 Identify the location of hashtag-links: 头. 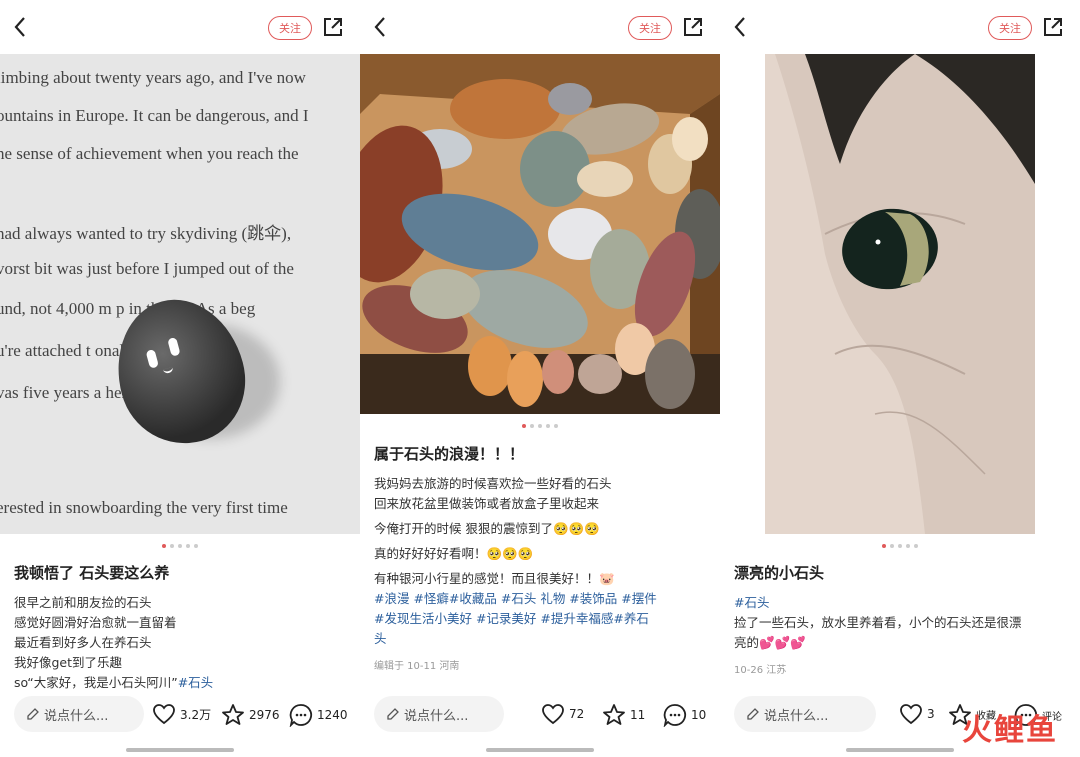
(541, 639).